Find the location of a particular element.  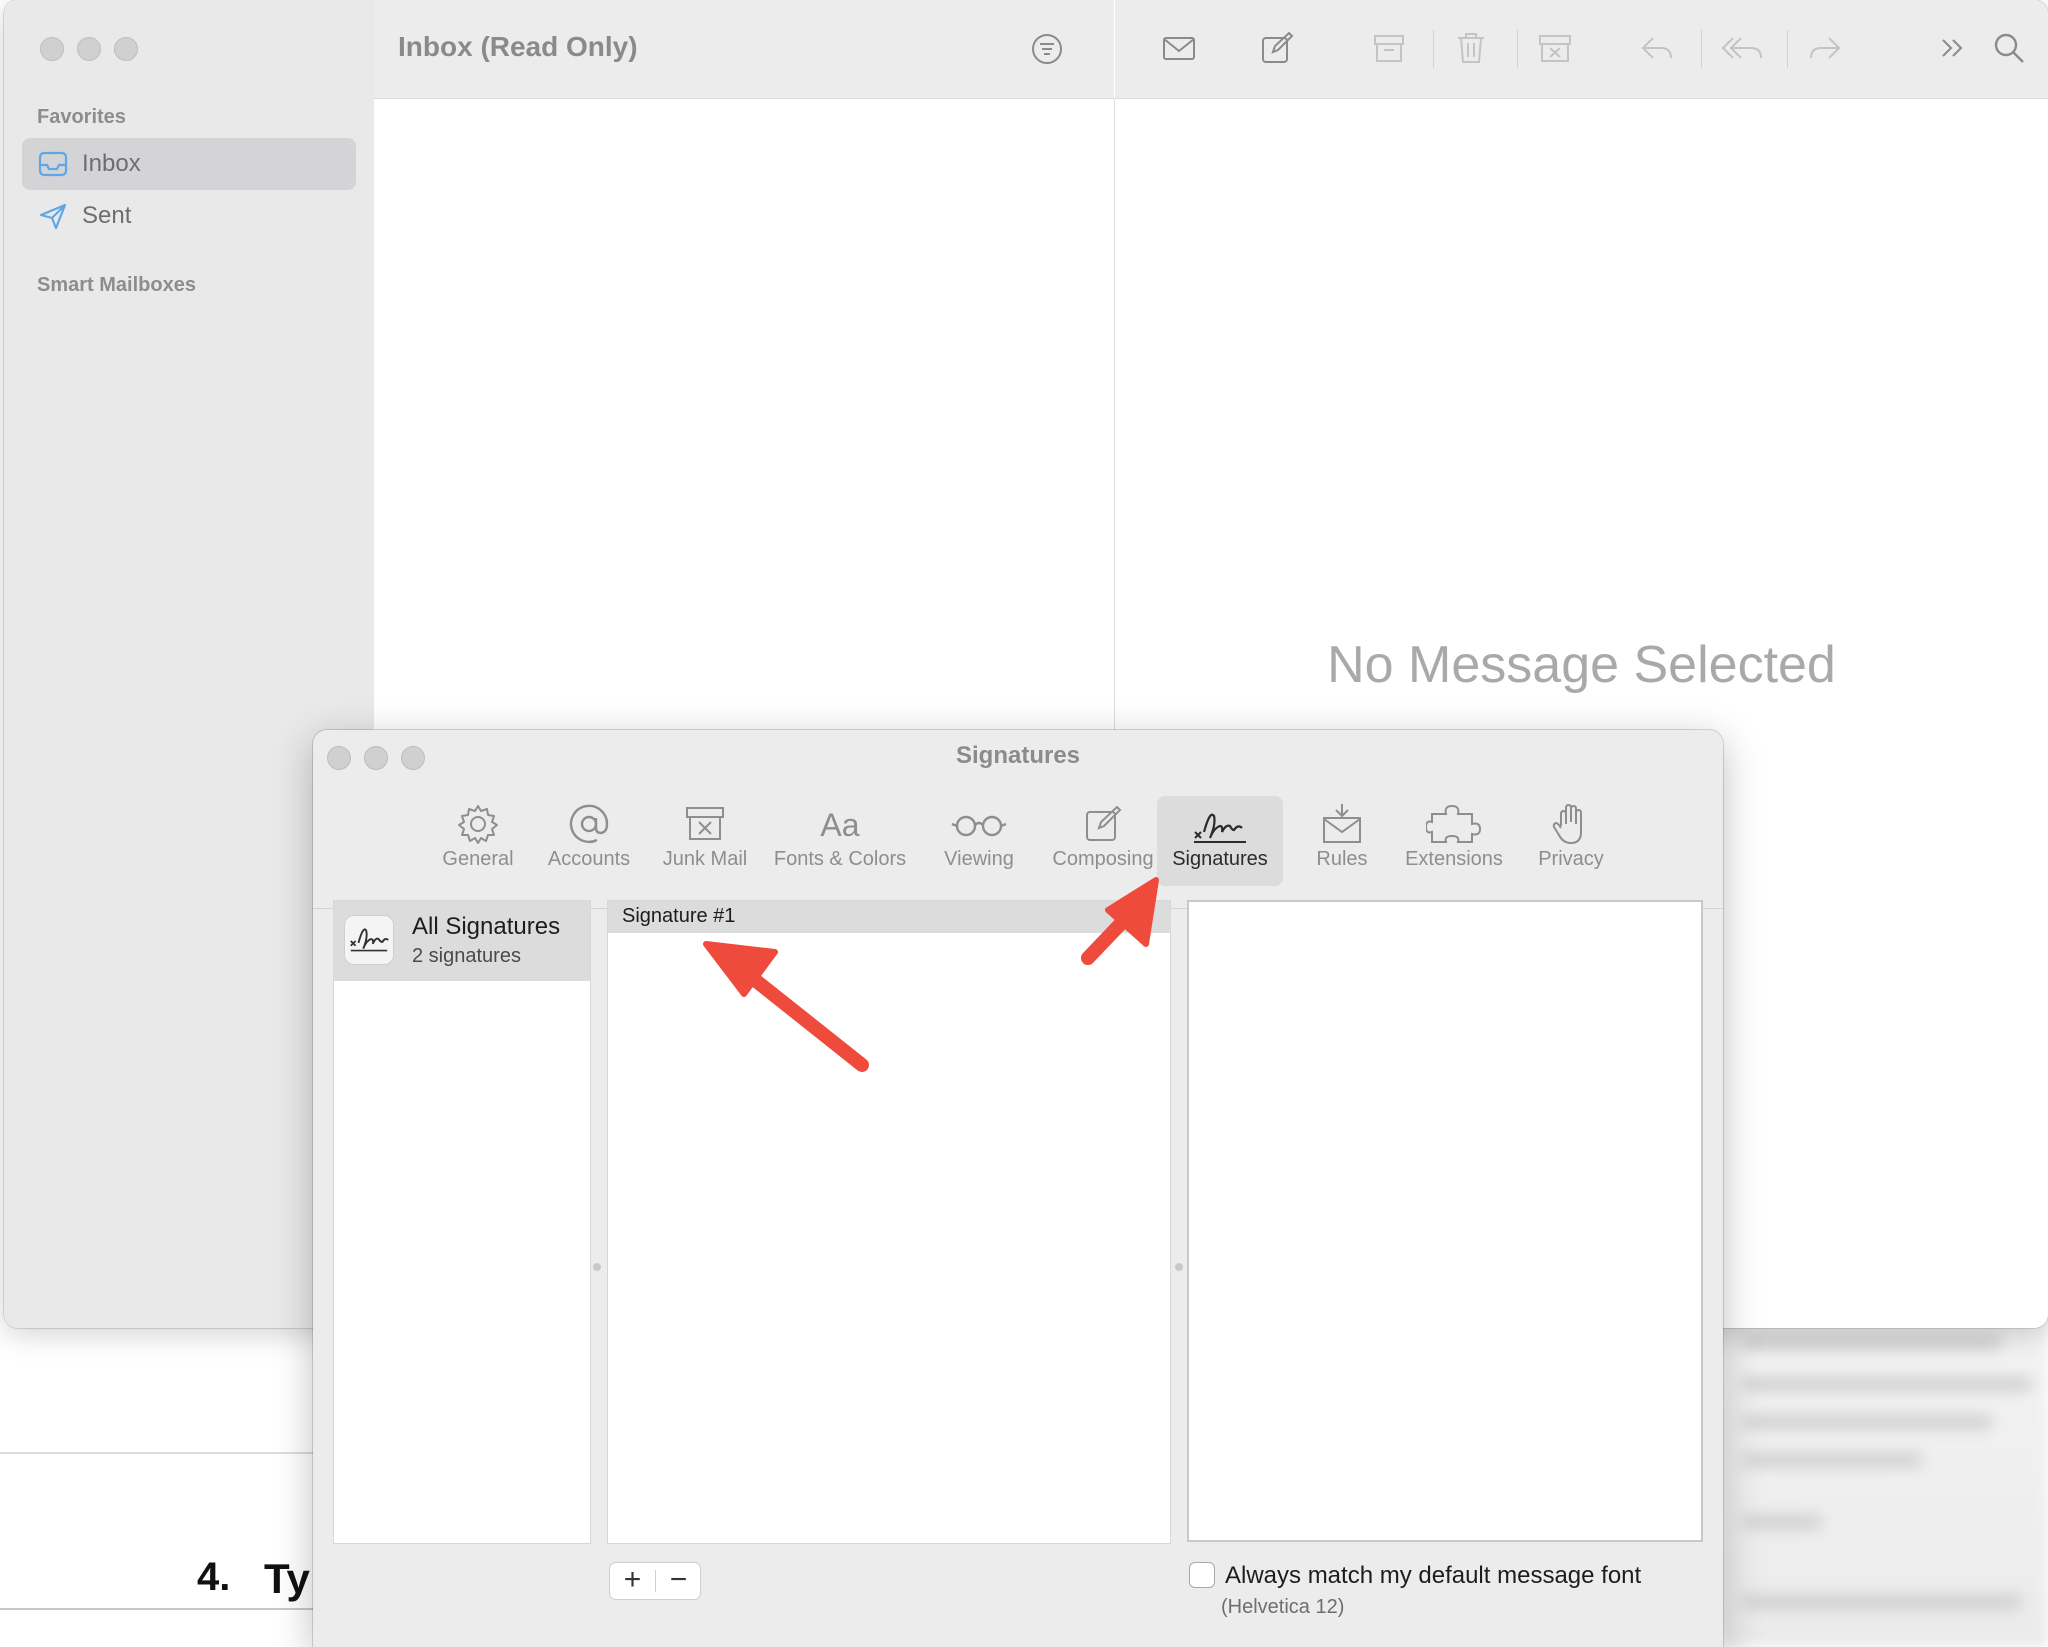

window-title: Signatures is located at coordinates (1018, 755).